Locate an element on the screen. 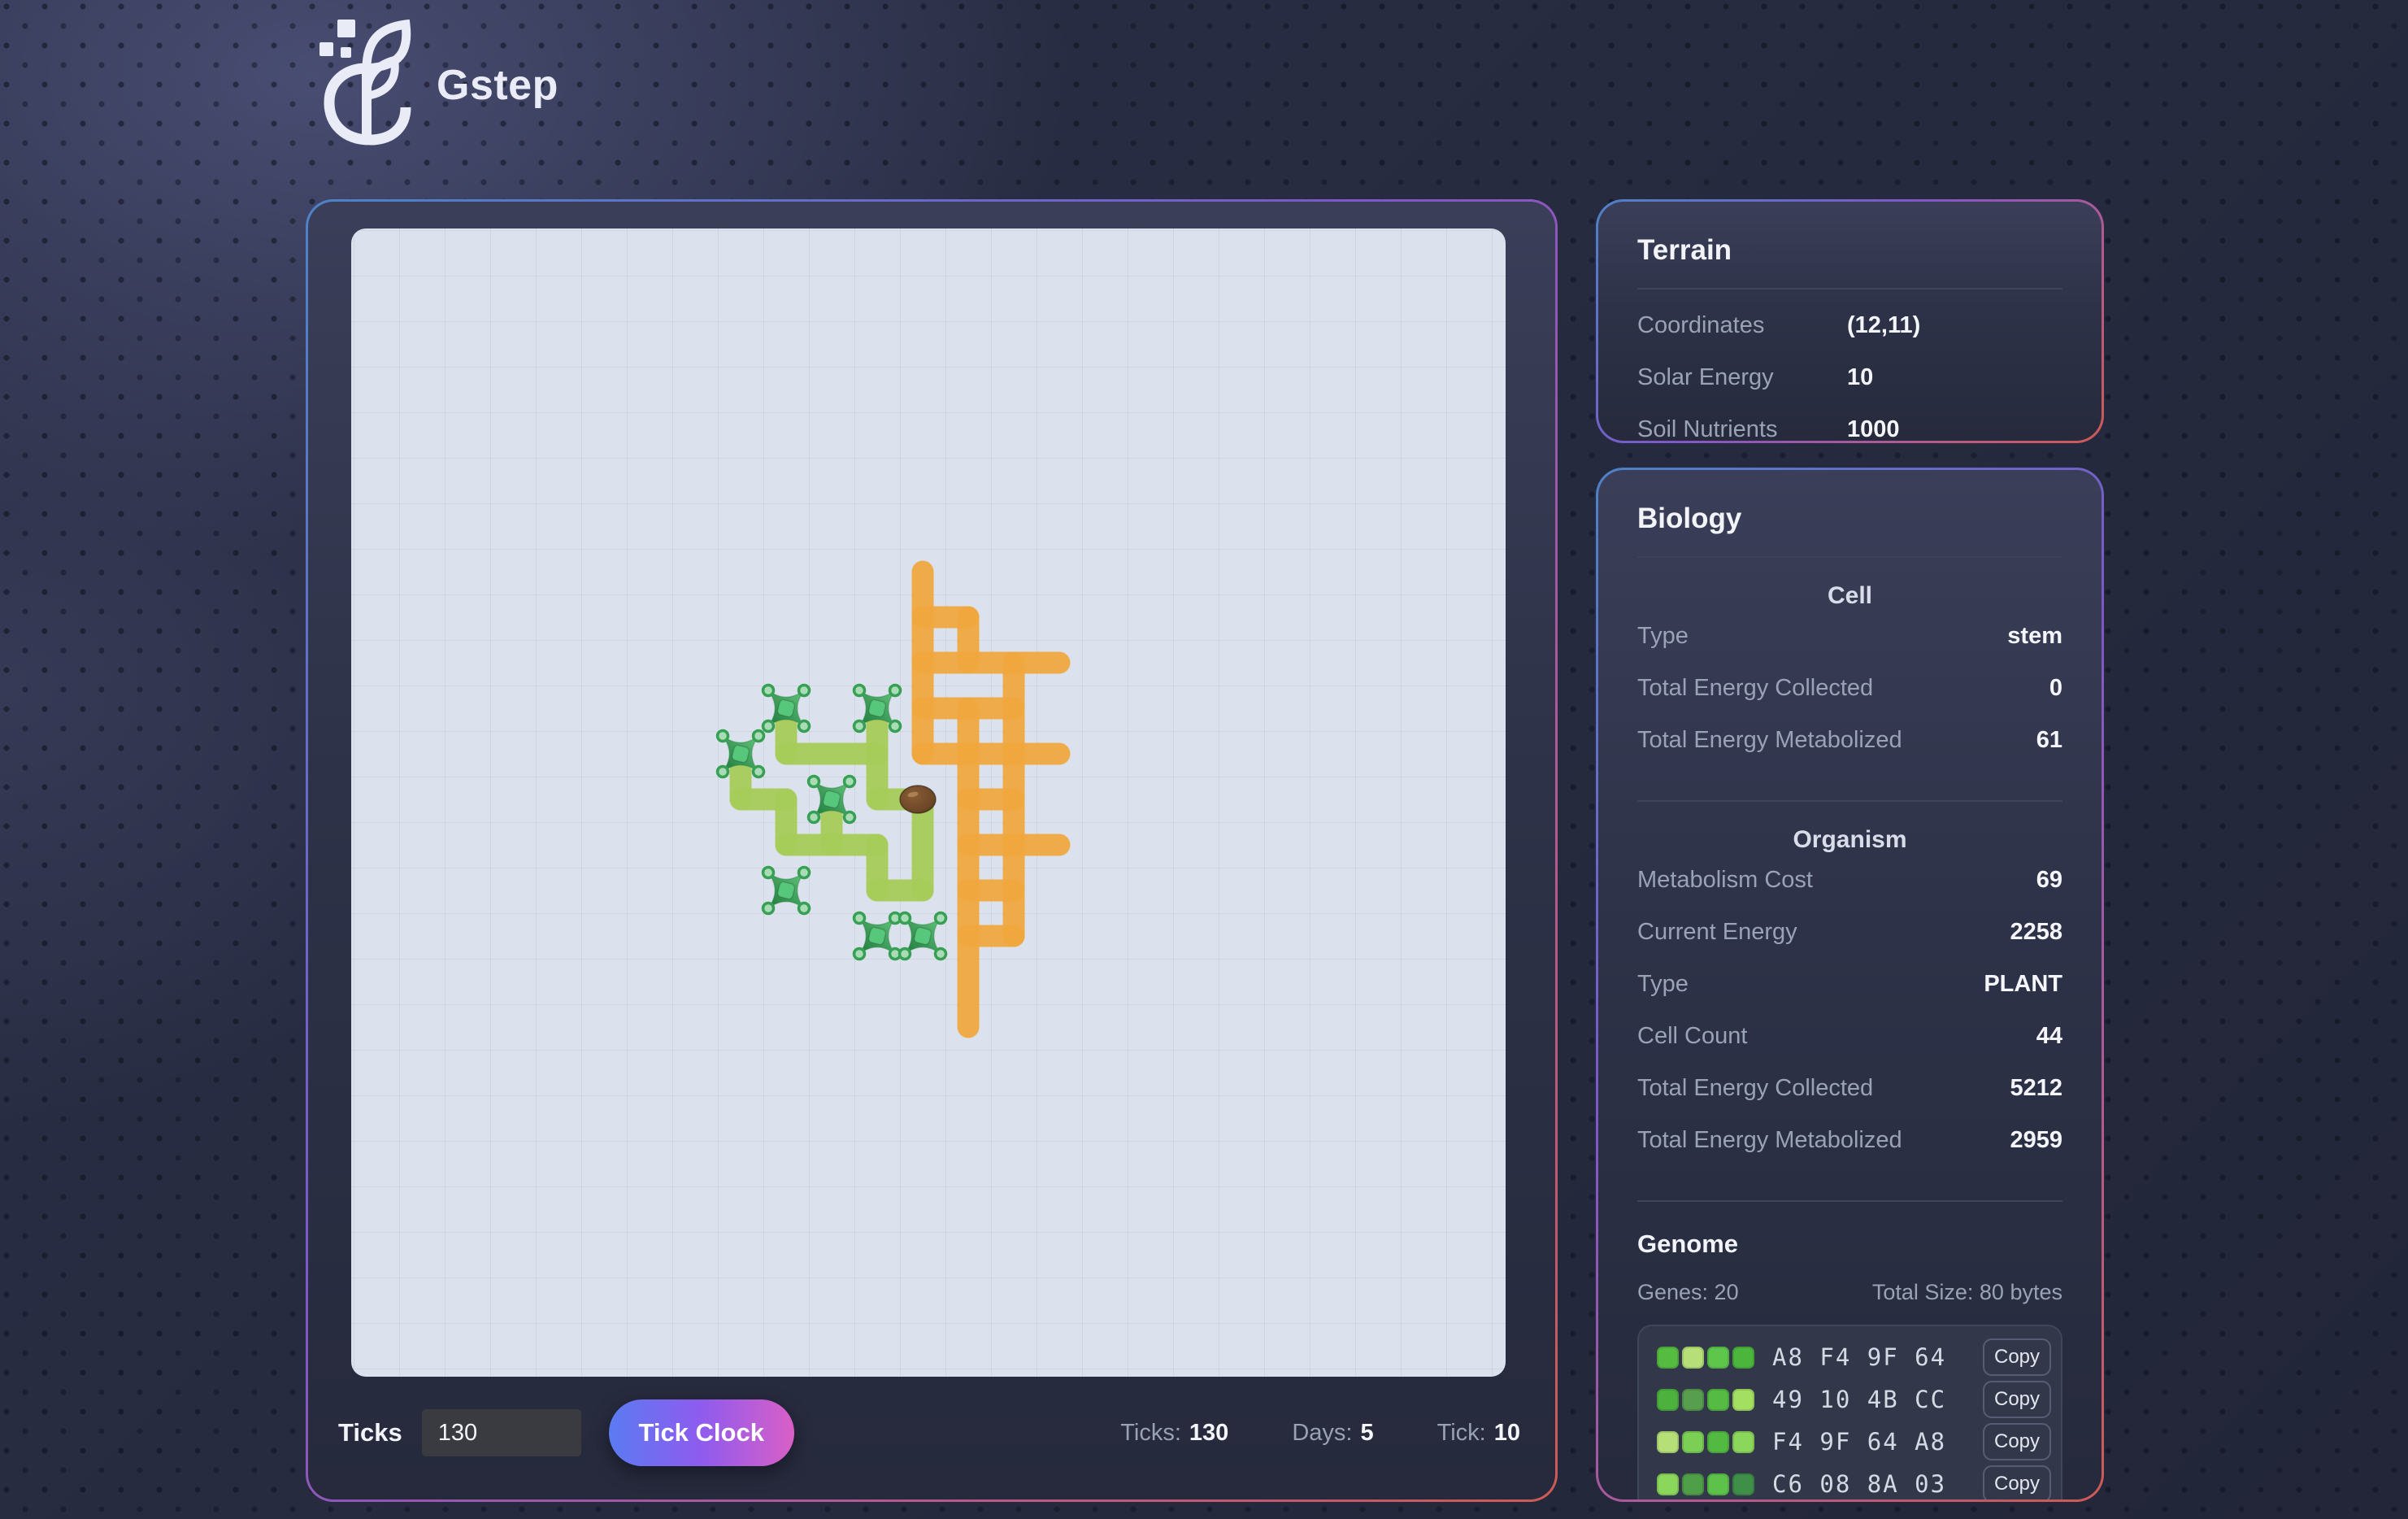 The image size is (2408, 1519). gene-bytes: 49 10 4B CC is located at coordinates (1859, 1399).